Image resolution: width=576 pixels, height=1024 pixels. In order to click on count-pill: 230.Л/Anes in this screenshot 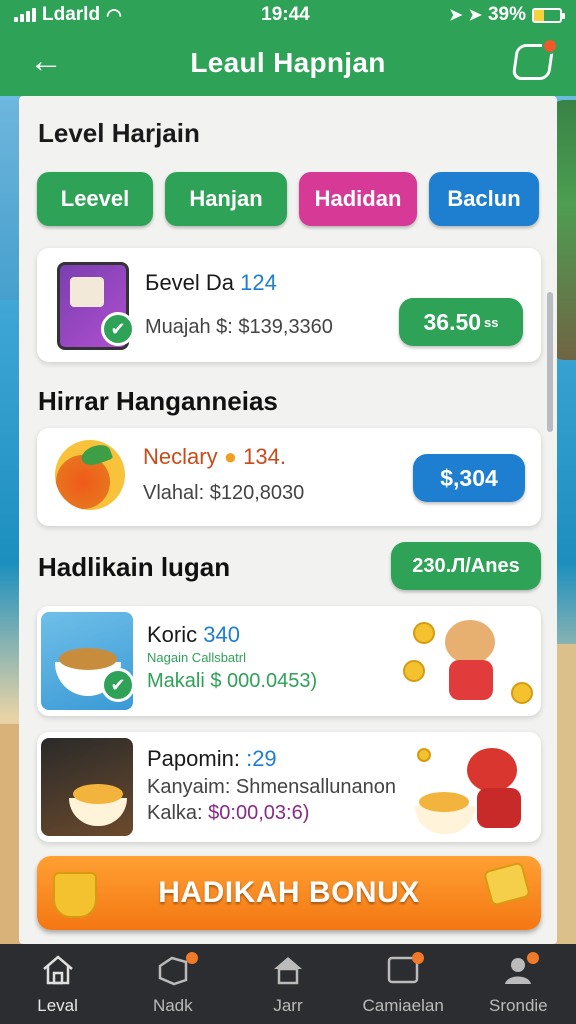, I will do `click(466, 566)`.